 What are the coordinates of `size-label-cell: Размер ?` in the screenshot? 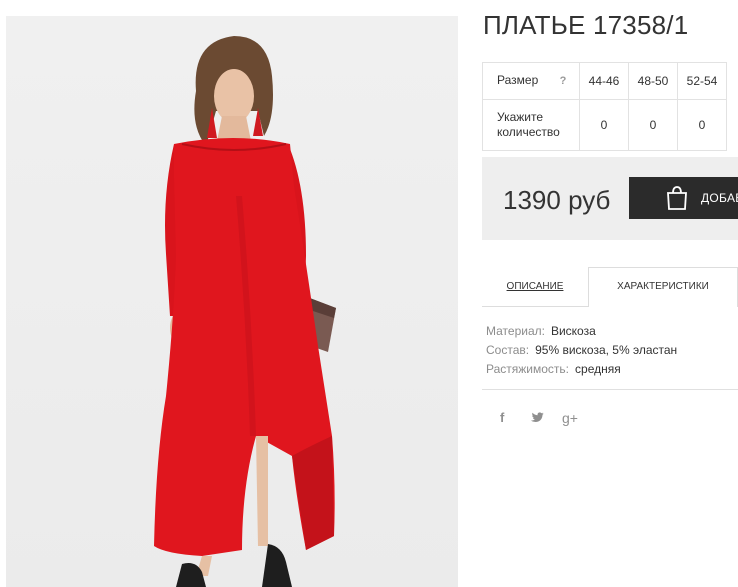 It's located at (531, 81).